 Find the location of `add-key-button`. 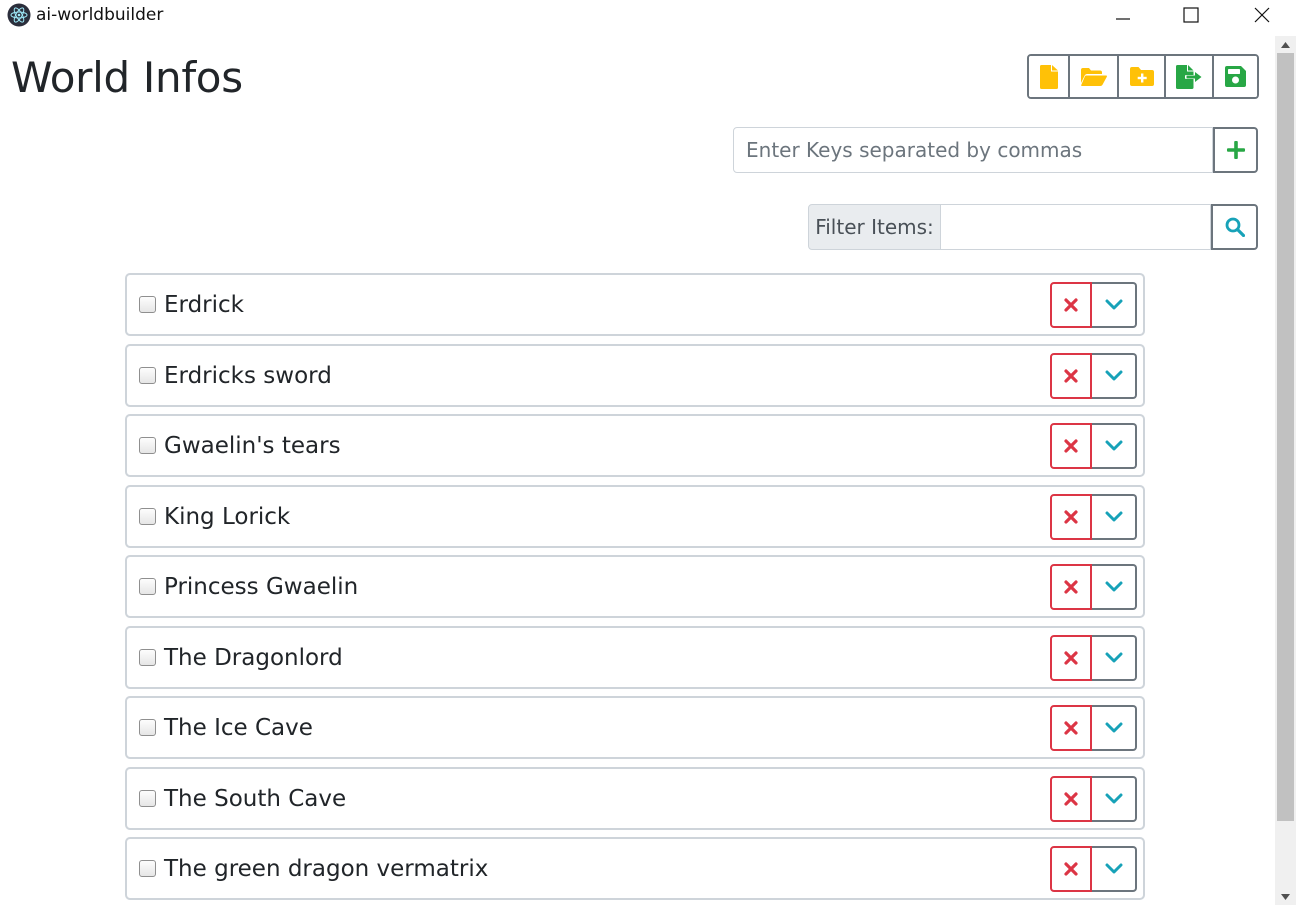

add-key-button is located at coordinates (1235, 150).